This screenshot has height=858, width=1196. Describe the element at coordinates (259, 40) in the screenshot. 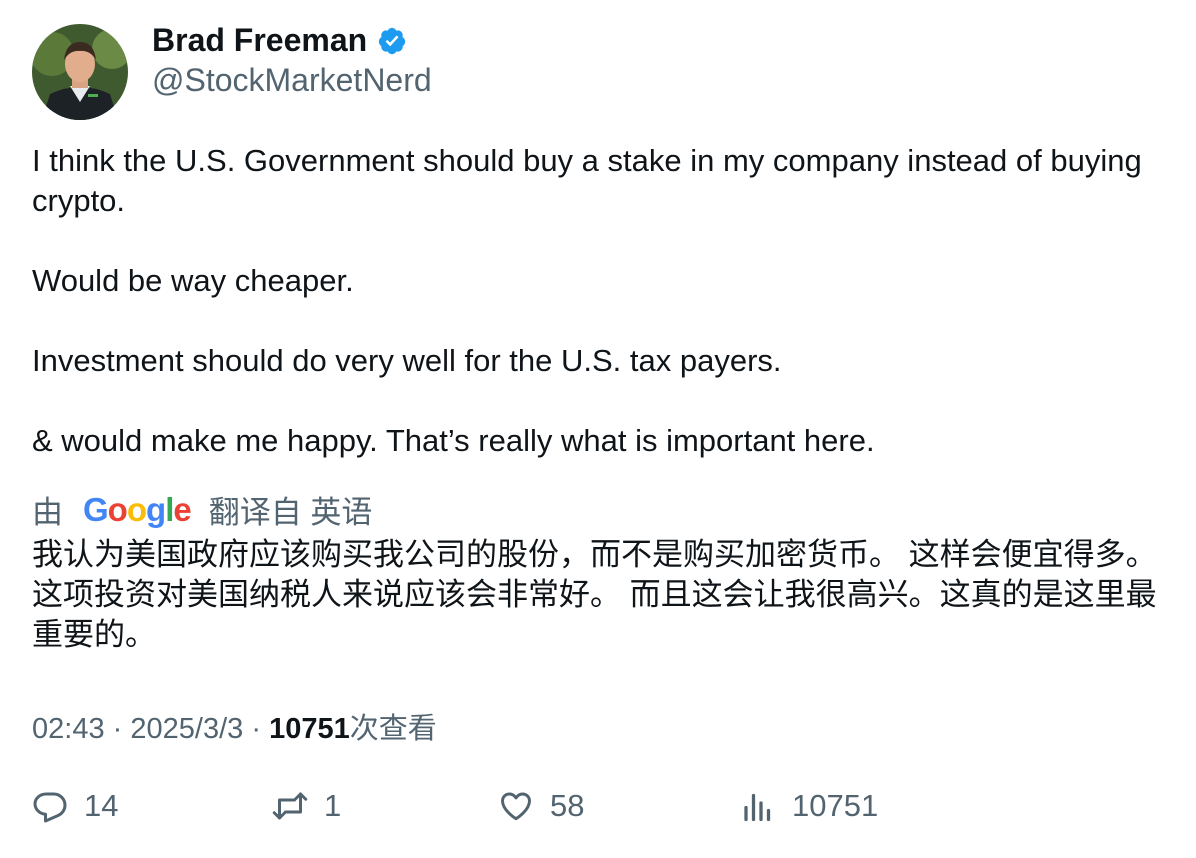

I see `author-name: Brad Freeman` at that location.